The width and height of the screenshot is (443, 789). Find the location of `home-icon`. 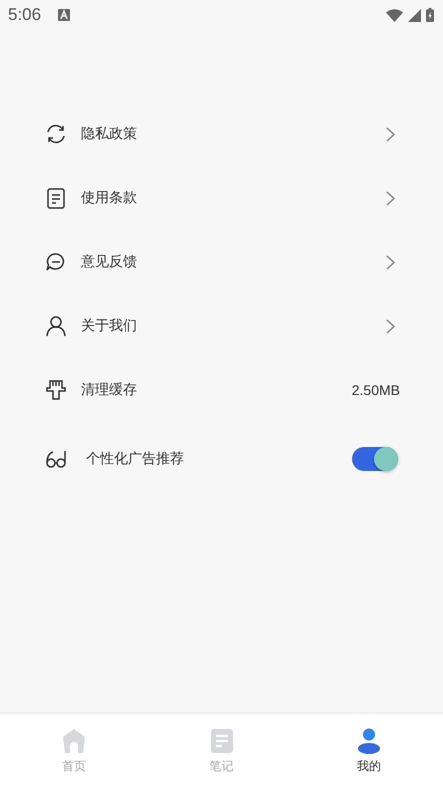

home-icon is located at coordinates (73, 741).